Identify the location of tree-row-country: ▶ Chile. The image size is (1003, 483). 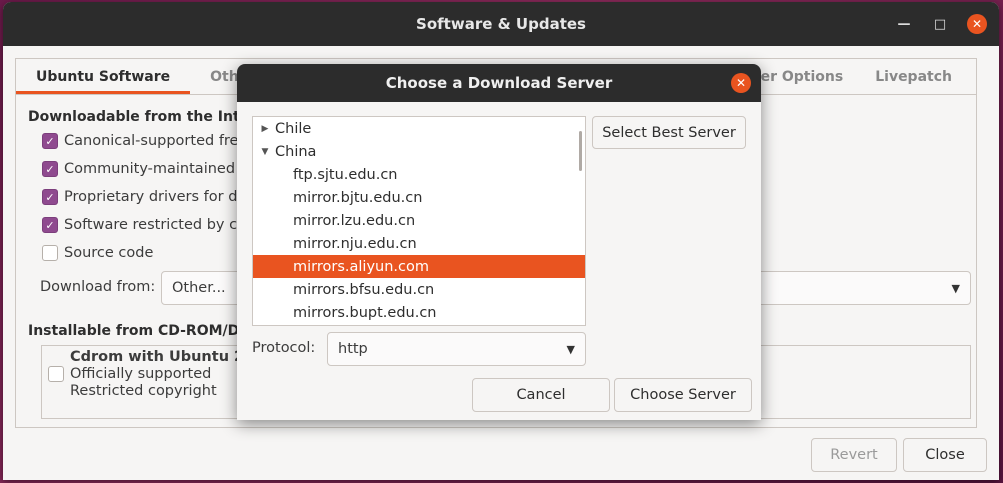
(419, 128).